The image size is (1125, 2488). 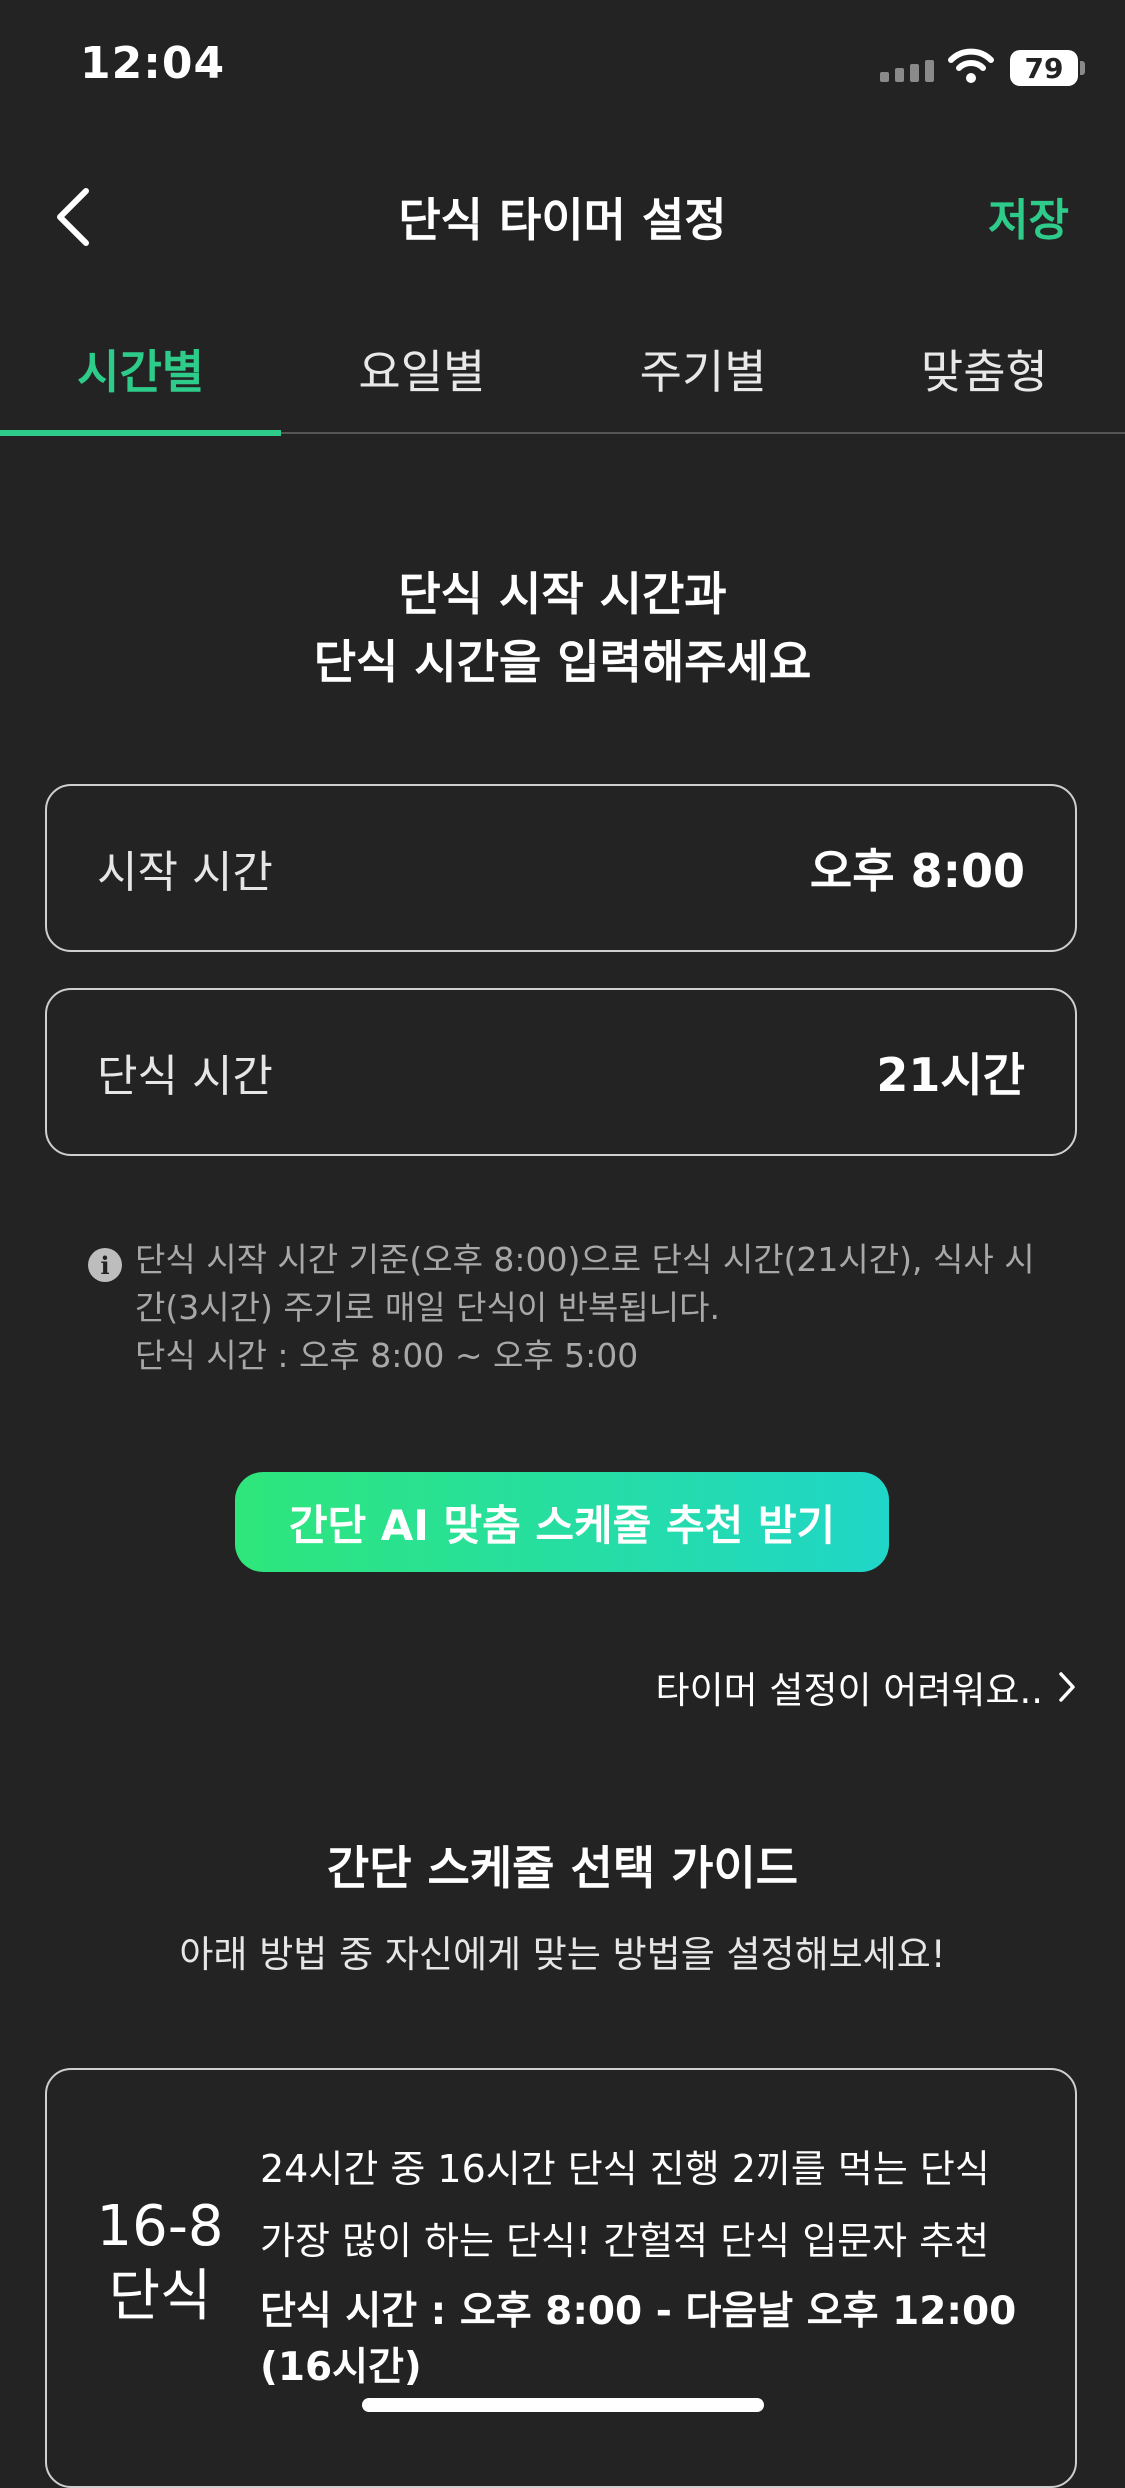 I want to click on tab-by-weekday: 요일별, so click(x=421, y=384).